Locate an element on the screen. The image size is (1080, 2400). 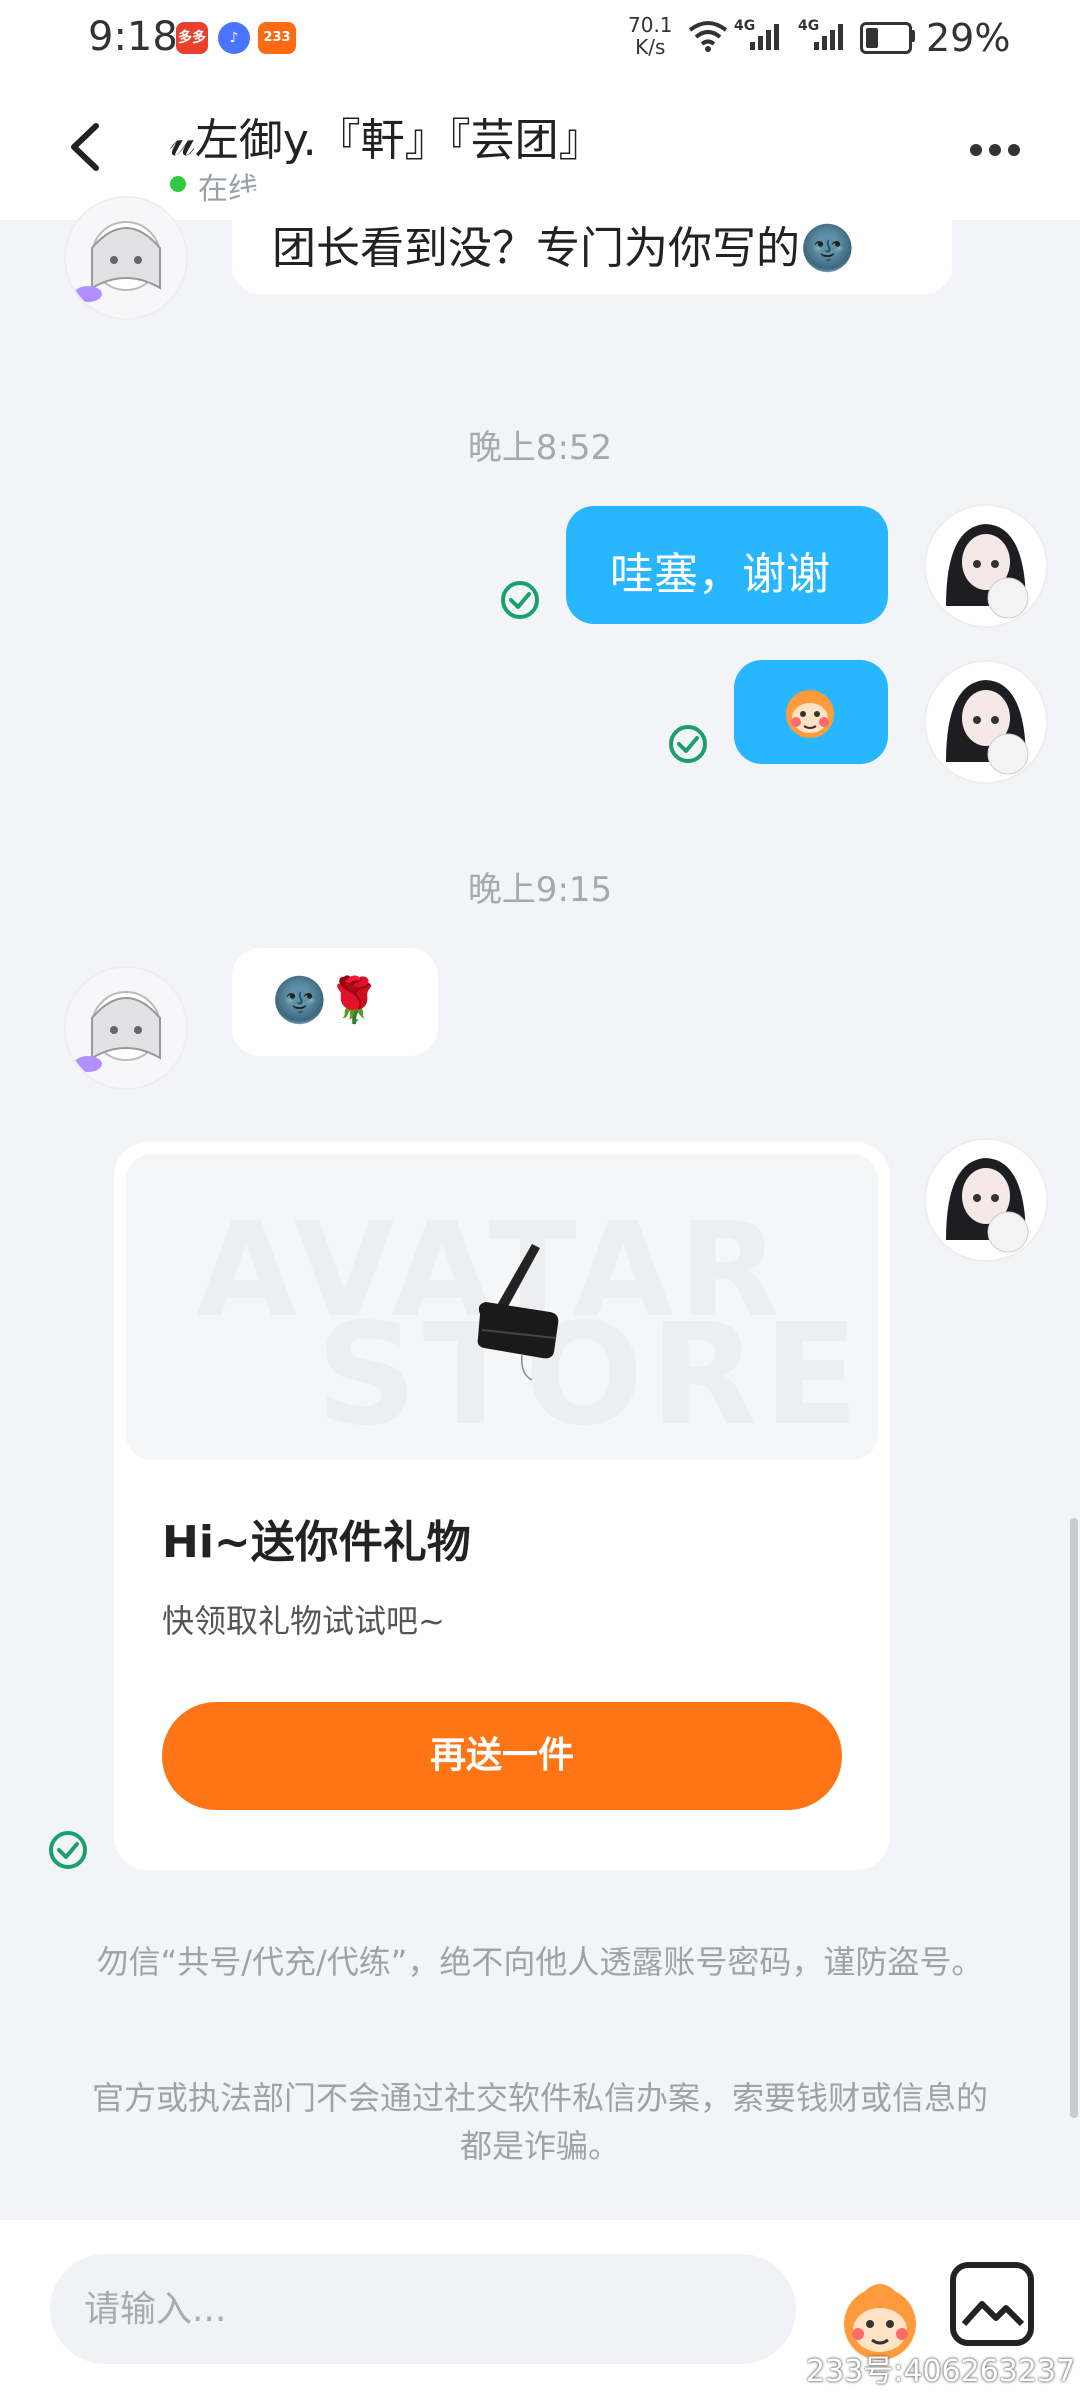
gift-title: Hi~送你件礼物 is located at coordinates (316, 1542).